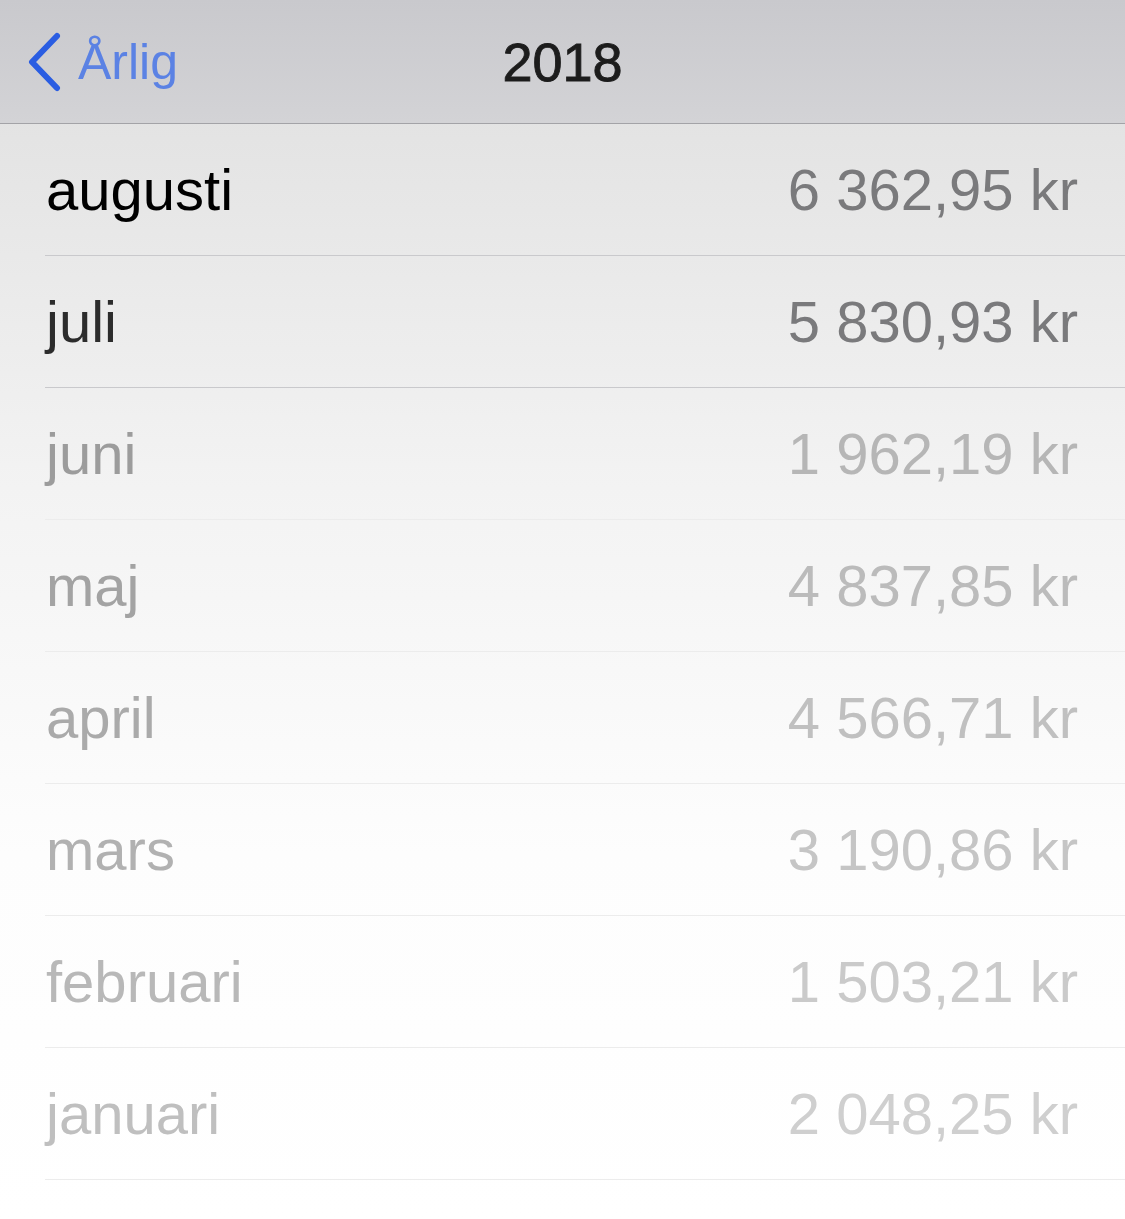 This screenshot has height=1219, width=1125. What do you see at coordinates (932, 849) in the screenshot?
I see `amount-text: 3 190,86 kr` at bounding box center [932, 849].